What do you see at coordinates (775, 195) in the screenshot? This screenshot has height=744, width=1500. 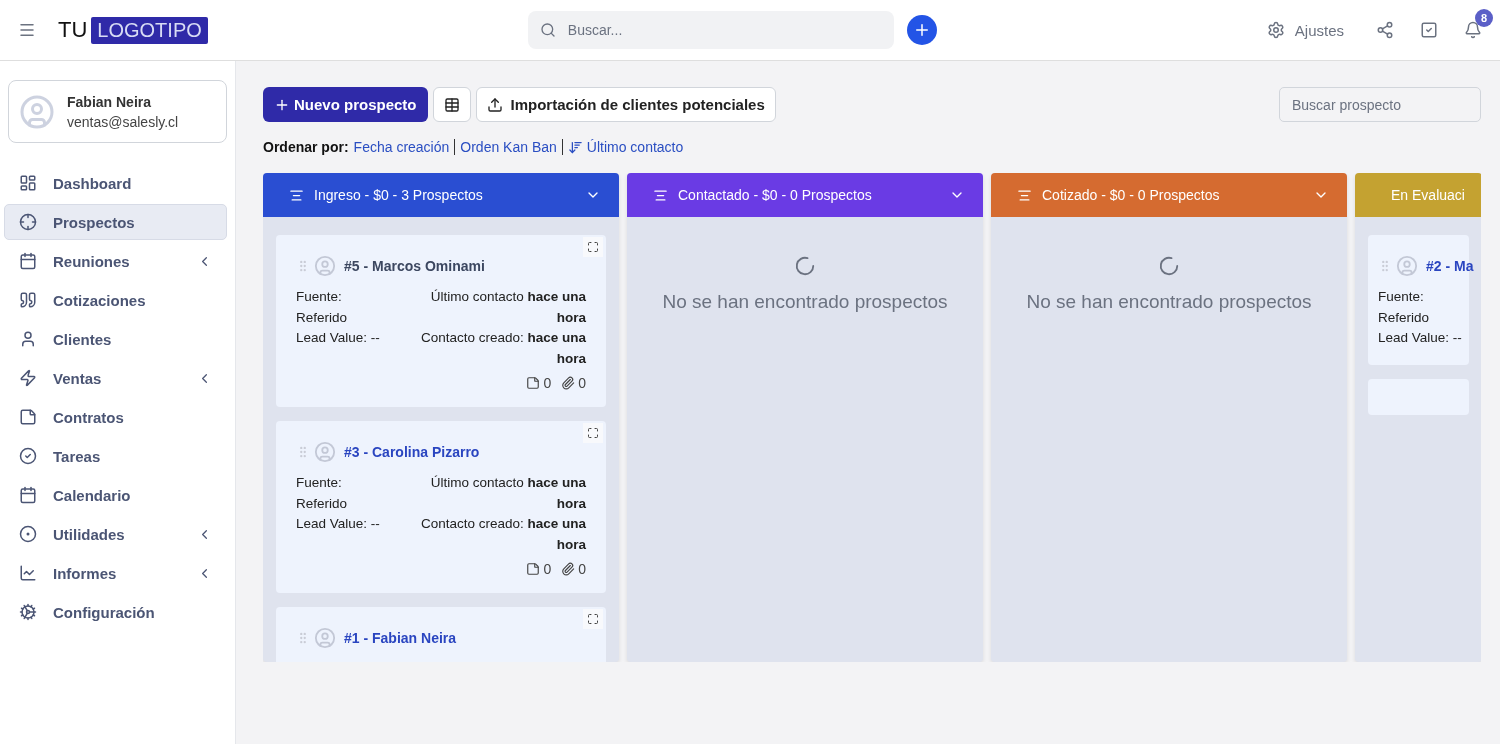 I see `column-title: Contactado - $0 - 0 Prospectos` at bounding box center [775, 195].